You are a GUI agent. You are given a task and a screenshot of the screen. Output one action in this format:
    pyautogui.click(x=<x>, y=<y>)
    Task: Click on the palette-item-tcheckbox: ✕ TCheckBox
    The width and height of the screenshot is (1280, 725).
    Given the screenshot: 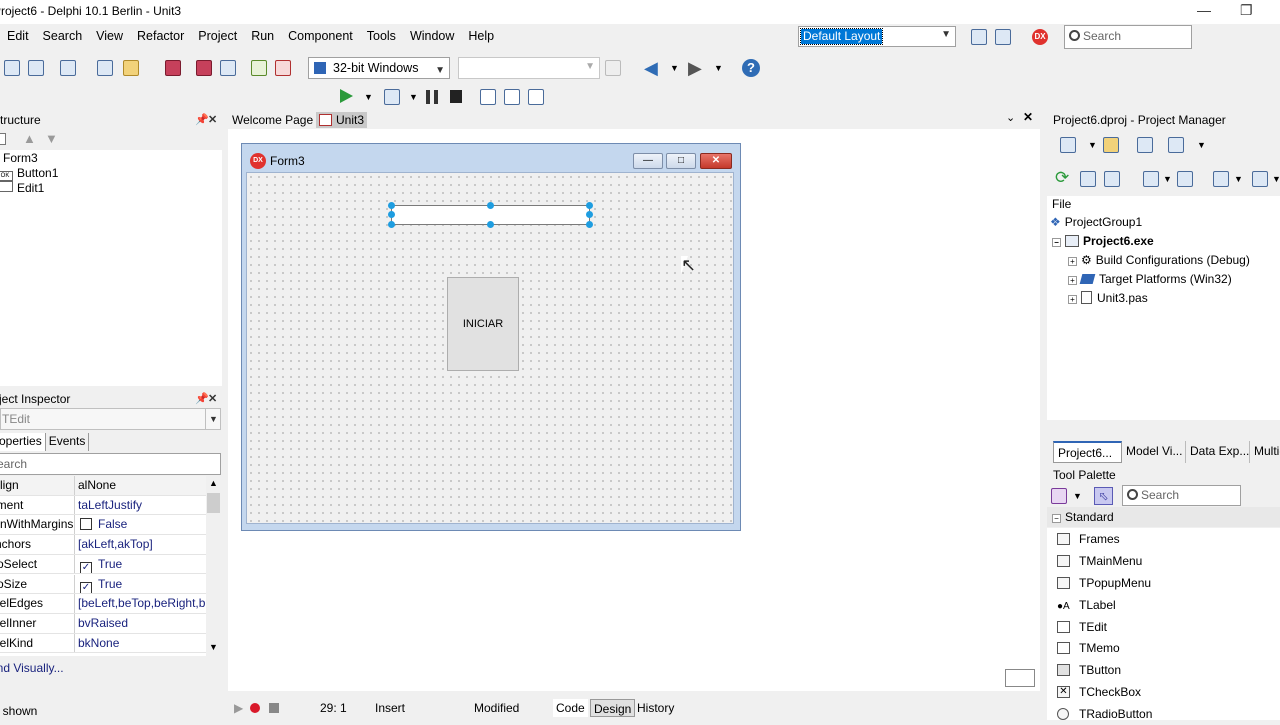 What is the action you would take?
    pyautogui.click(x=1163, y=692)
    